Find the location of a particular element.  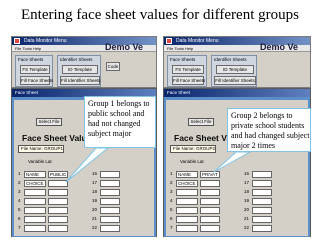

right-fs-template-button: FS Template is located at coordinates (188, 69).